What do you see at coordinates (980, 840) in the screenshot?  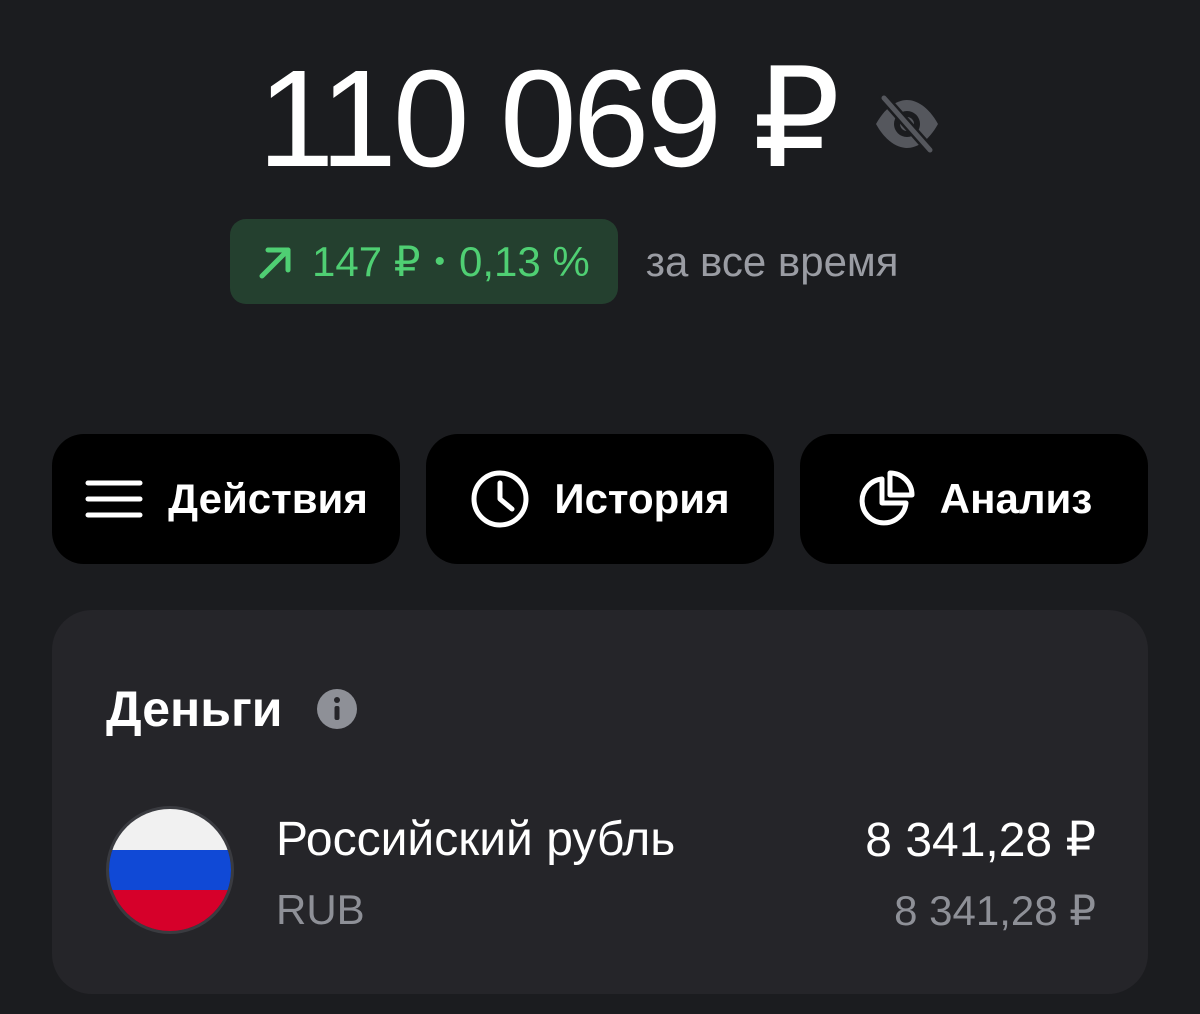 I see `asset-amount: 8 341,28 ₽` at bounding box center [980, 840].